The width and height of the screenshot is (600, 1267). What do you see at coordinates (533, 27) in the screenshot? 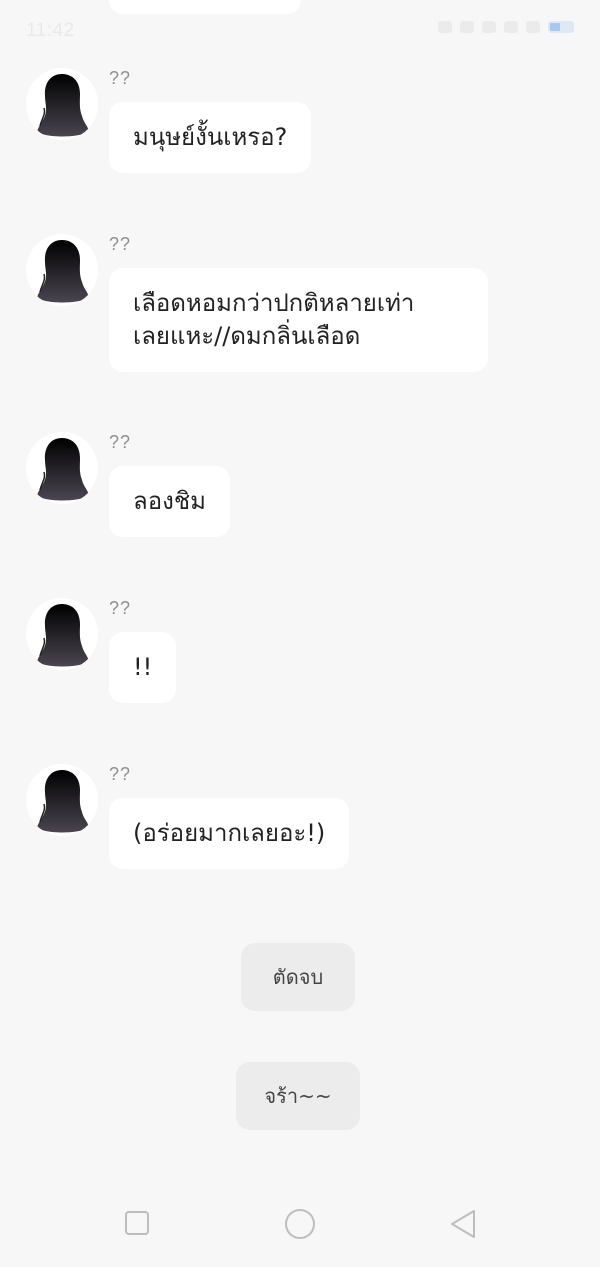
I see `bluetooth-icon` at bounding box center [533, 27].